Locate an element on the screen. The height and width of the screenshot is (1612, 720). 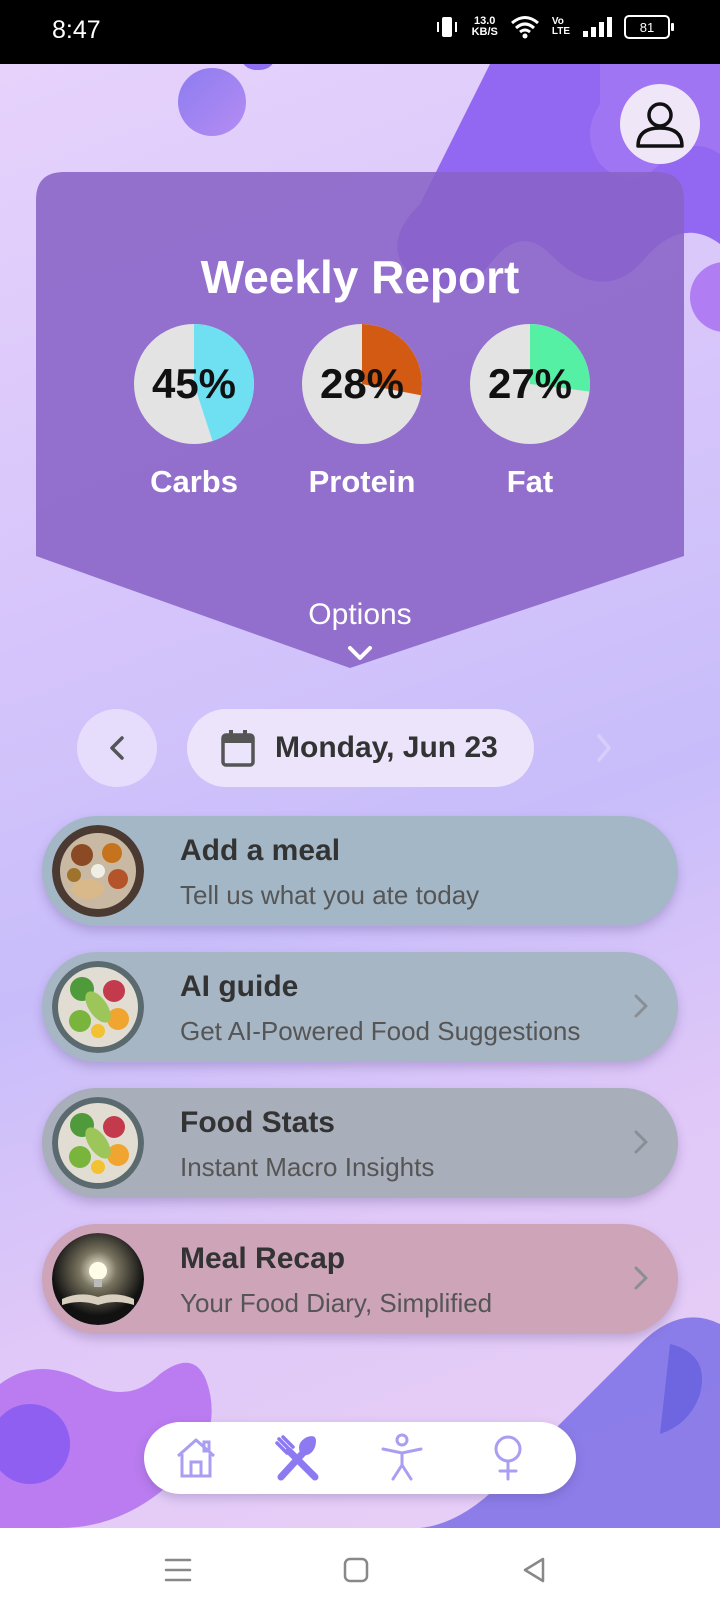
macro-carbs: 45% Carbs is located at coordinates (194, 411).